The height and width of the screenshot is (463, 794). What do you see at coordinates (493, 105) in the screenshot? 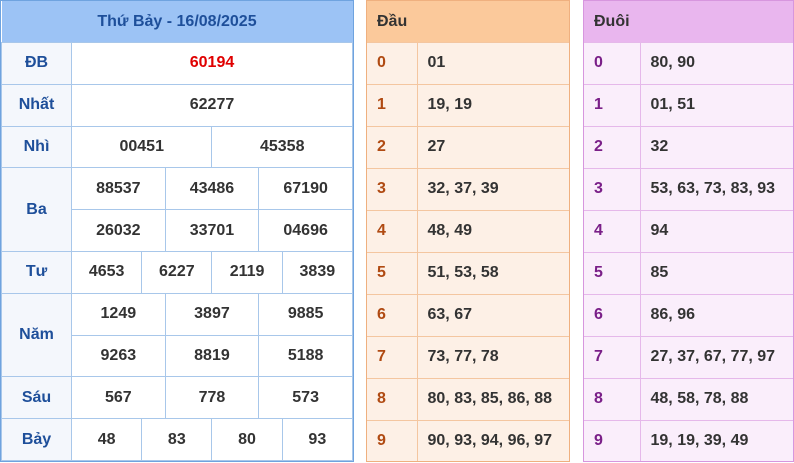
I see `head-values: 19, 19` at bounding box center [493, 105].